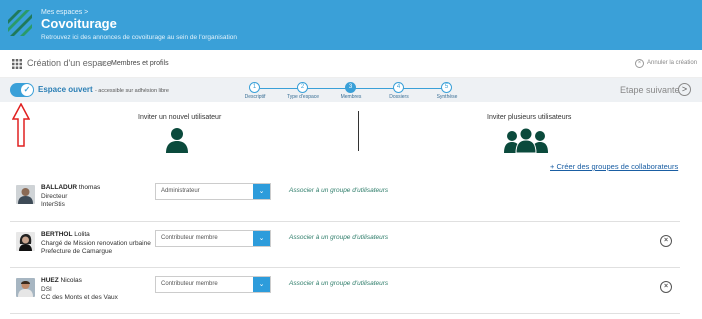  Describe the element at coordinates (20, 23) in the screenshot. I see `app-logo` at that location.